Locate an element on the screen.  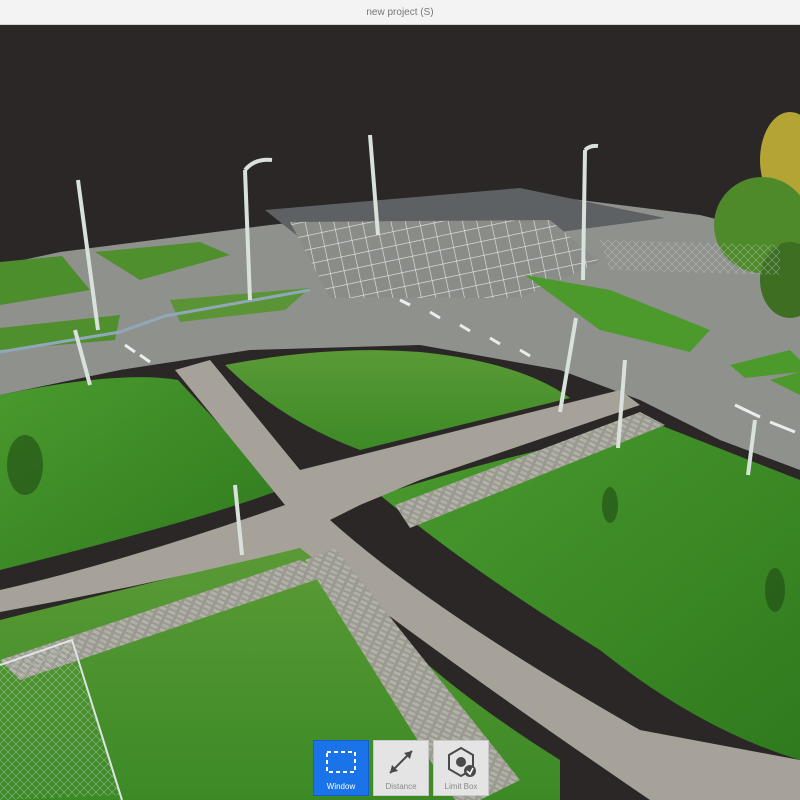
selection-window-icon is located at coordinates (341, 762).